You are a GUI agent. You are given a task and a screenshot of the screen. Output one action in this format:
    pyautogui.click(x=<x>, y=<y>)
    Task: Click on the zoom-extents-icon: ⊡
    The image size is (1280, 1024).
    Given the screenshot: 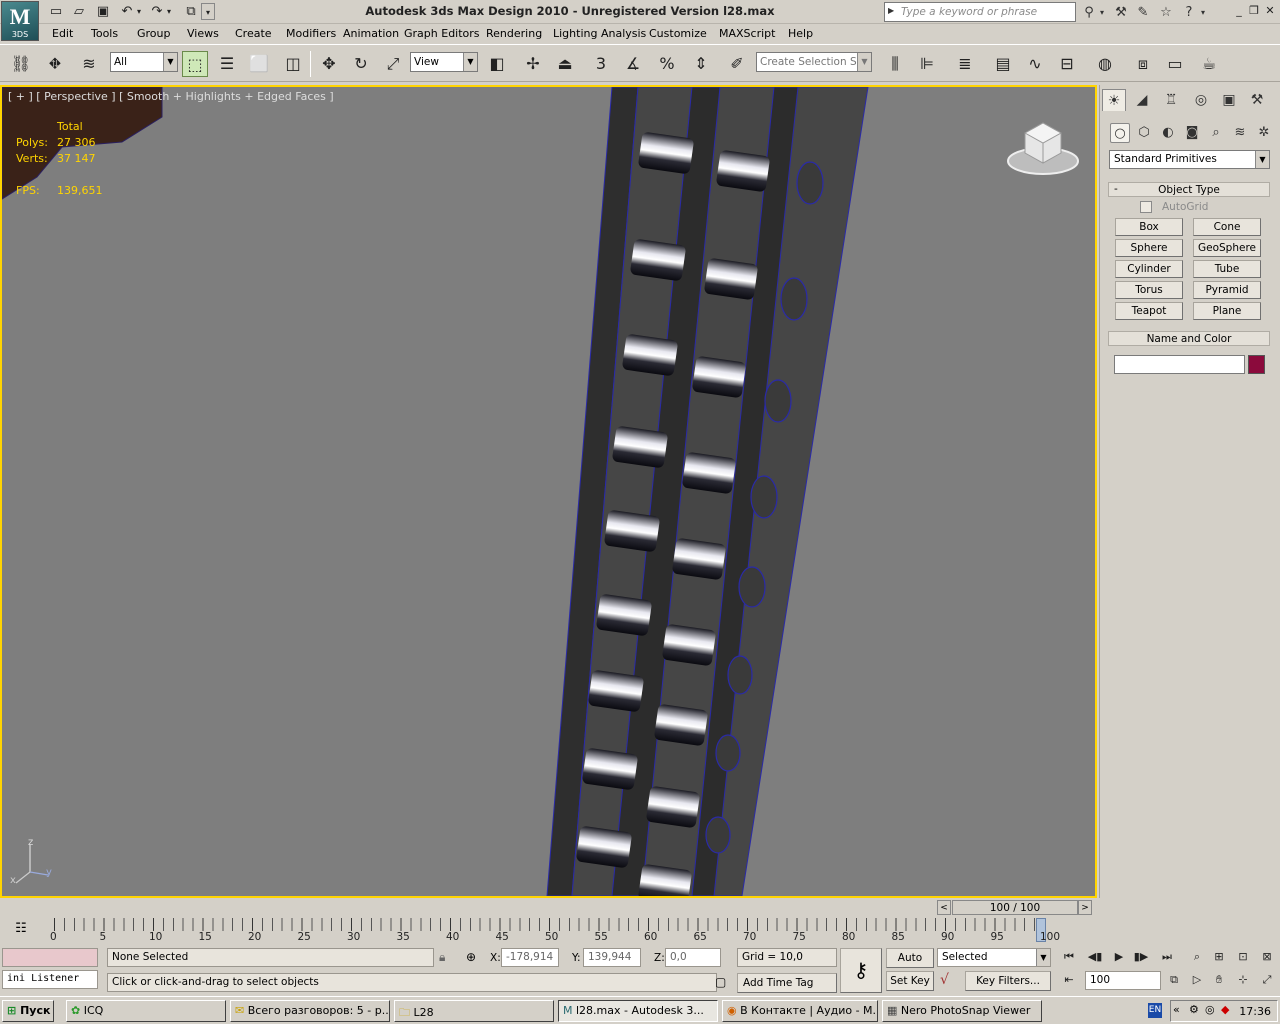 What is the action you would take?
    pyautogui.click(x=1243, y=957)
    